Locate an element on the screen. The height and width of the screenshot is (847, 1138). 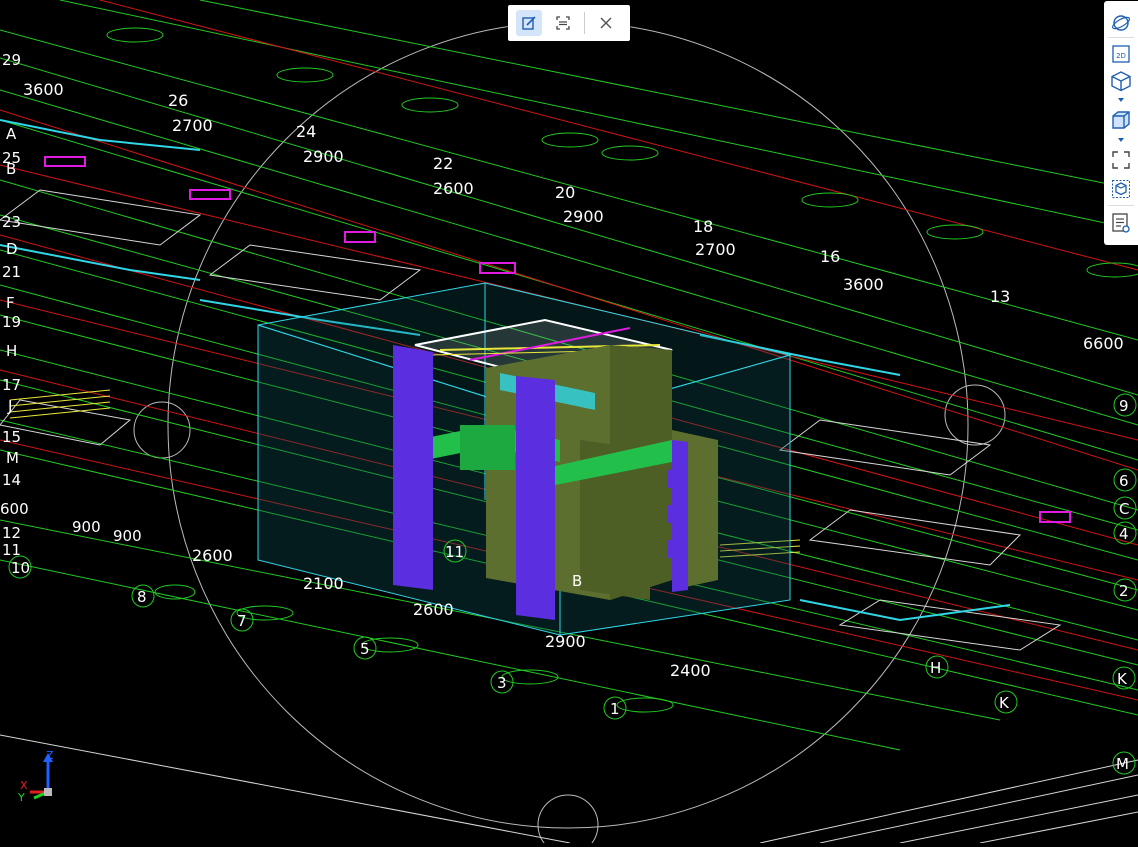
view-2d-icon: 2D is located at coordinates (1121, 54).